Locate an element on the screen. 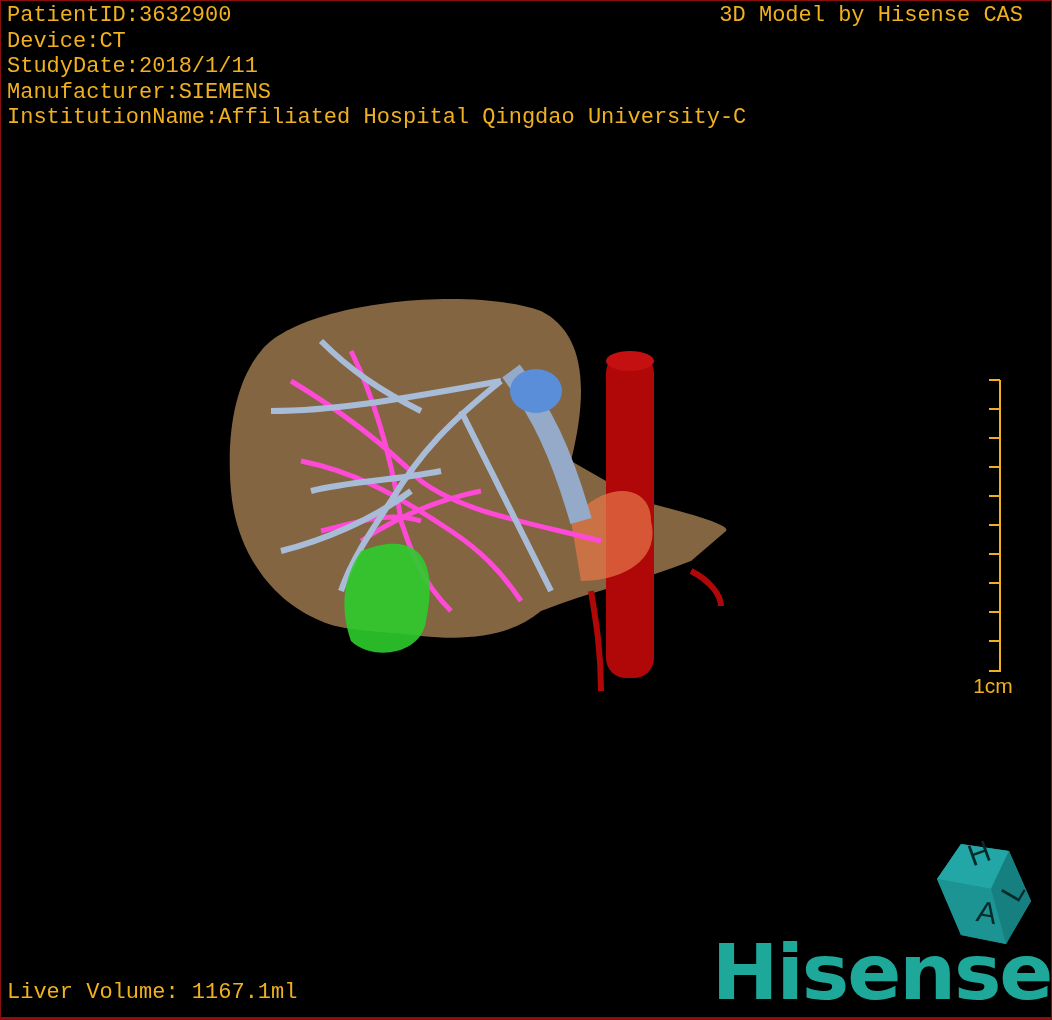 This screenshot has width=1052, height=1020. study-info-text: InstitutionName:Affiliated Hospital Qingdao University-C is located at coordinates (377, 118).